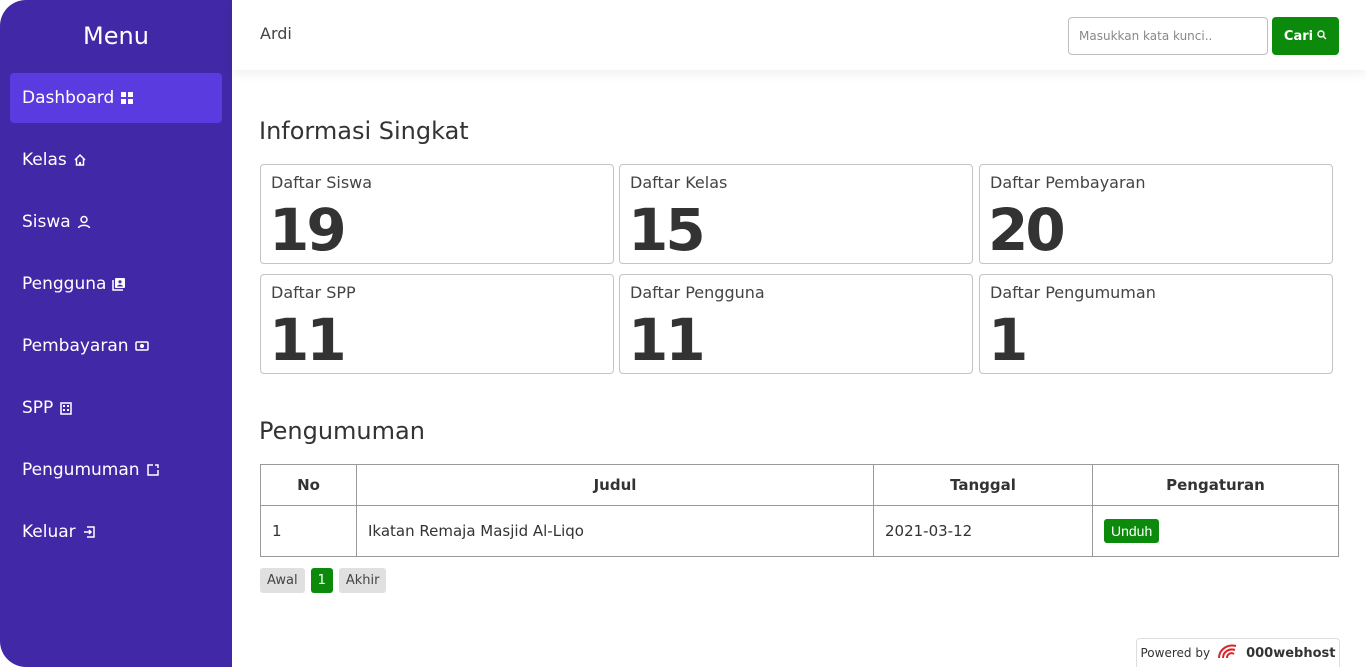 The width and height of the screenshot is (1366, 667). I want to click on stat-card-value: 20, so click(1027, 230).